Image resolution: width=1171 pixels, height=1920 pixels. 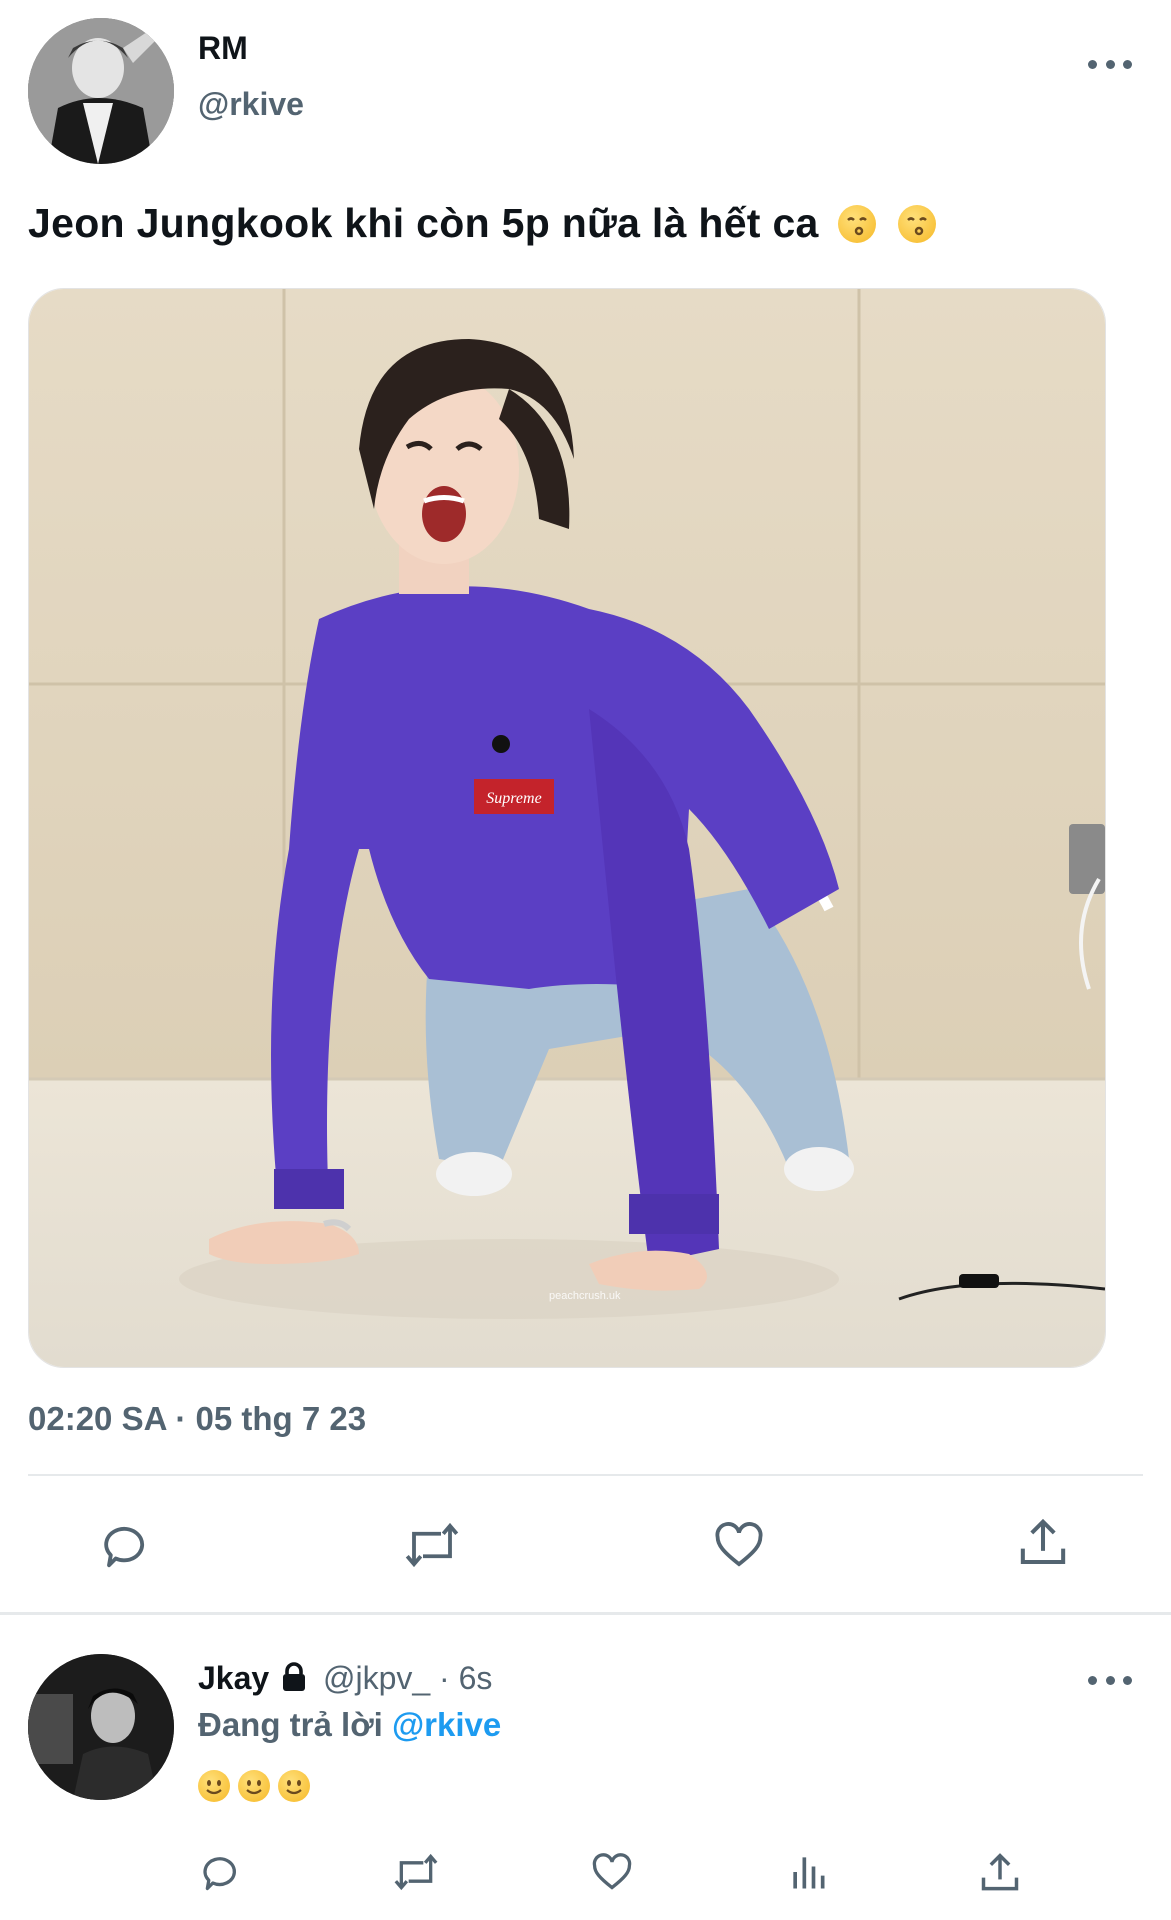 What do you see at coordinates (423, 223) in the screenshot?
I see `tweet-text-body: Jeon Jungkook khi còn 5p nữa là hết ca` at bounding box center [423, 223].